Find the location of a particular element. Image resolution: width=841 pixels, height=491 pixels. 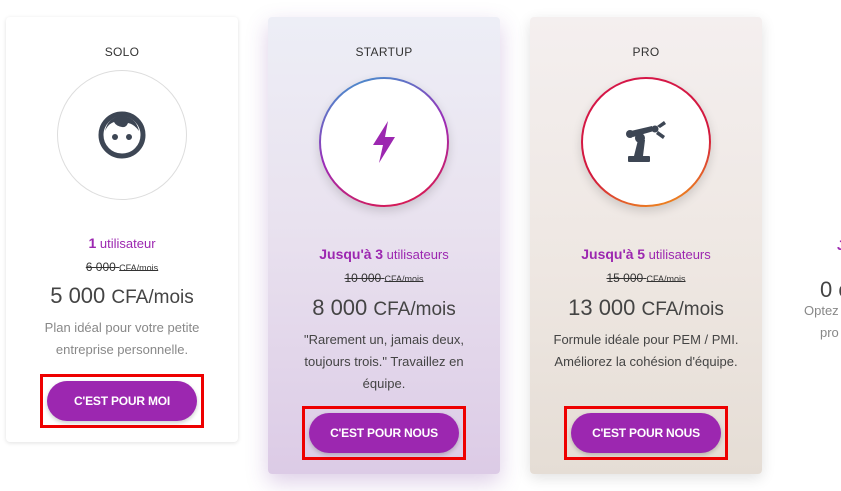

description-line: pro is located at coordinates (829, 332).